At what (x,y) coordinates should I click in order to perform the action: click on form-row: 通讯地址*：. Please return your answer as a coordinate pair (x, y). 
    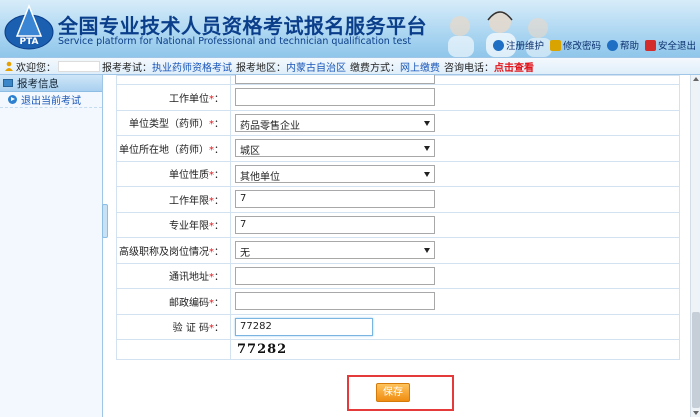
    Looking at the image, I should click on (398, 275).